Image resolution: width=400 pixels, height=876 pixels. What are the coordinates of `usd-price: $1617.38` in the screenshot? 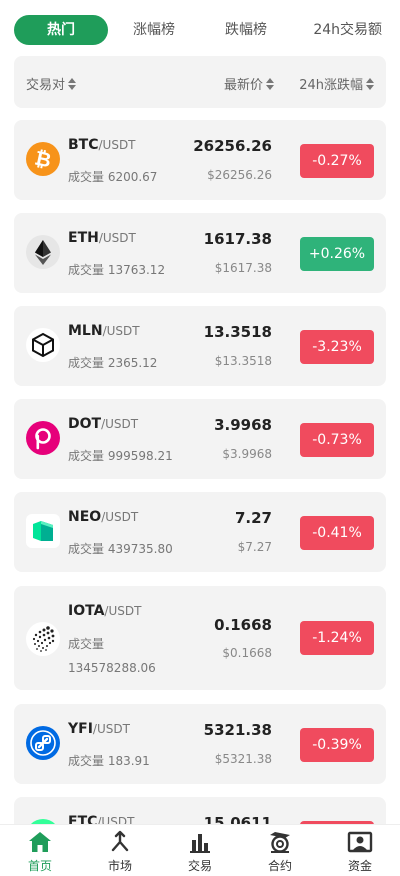 It's located at (243, 268).